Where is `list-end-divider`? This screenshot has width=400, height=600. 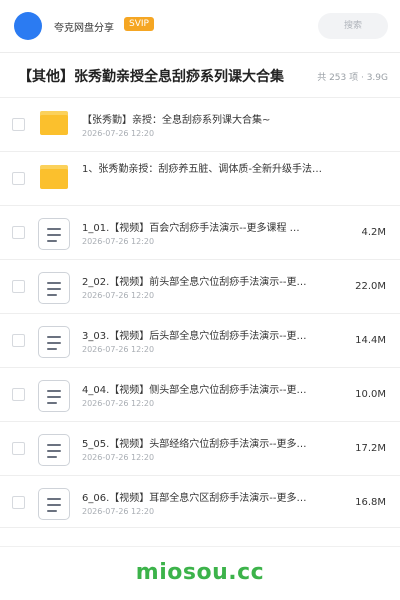 list-end-divider is located at coordinates (200, 527).